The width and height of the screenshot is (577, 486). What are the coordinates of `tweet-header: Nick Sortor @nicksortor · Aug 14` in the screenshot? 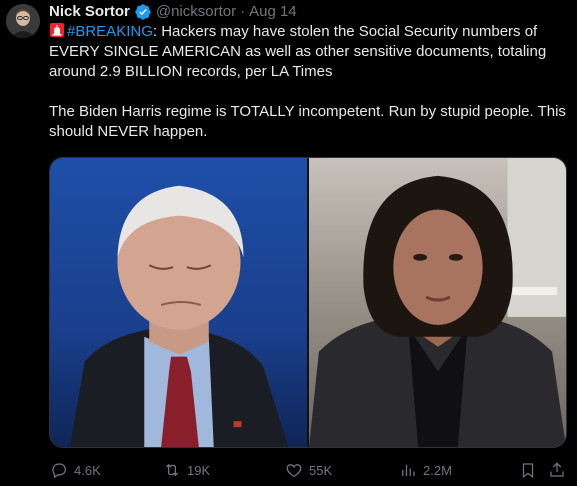 It's located at (173, 12).